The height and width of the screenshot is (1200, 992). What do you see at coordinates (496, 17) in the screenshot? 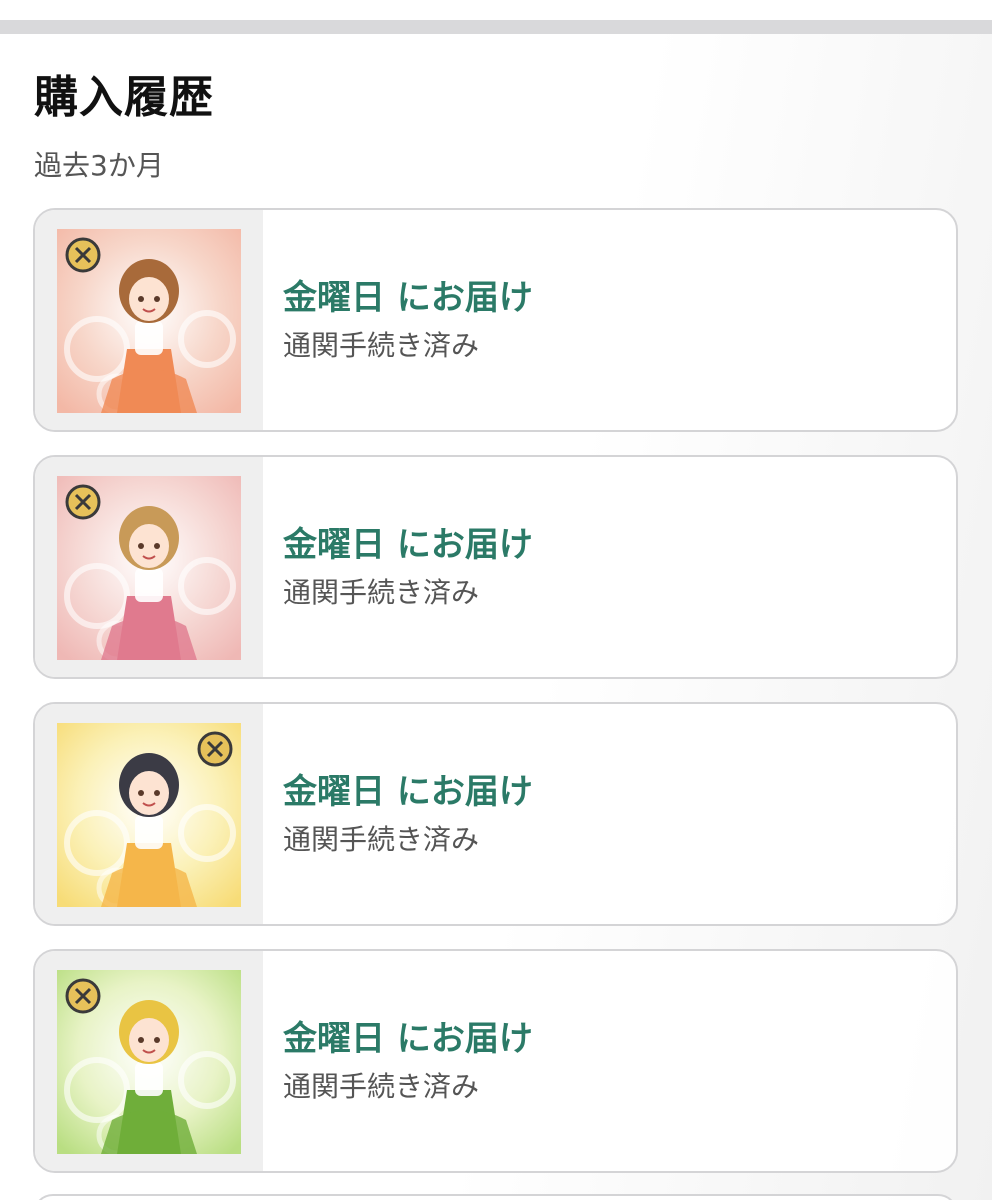
I see `top-bar` at bounding box center [496, 17].